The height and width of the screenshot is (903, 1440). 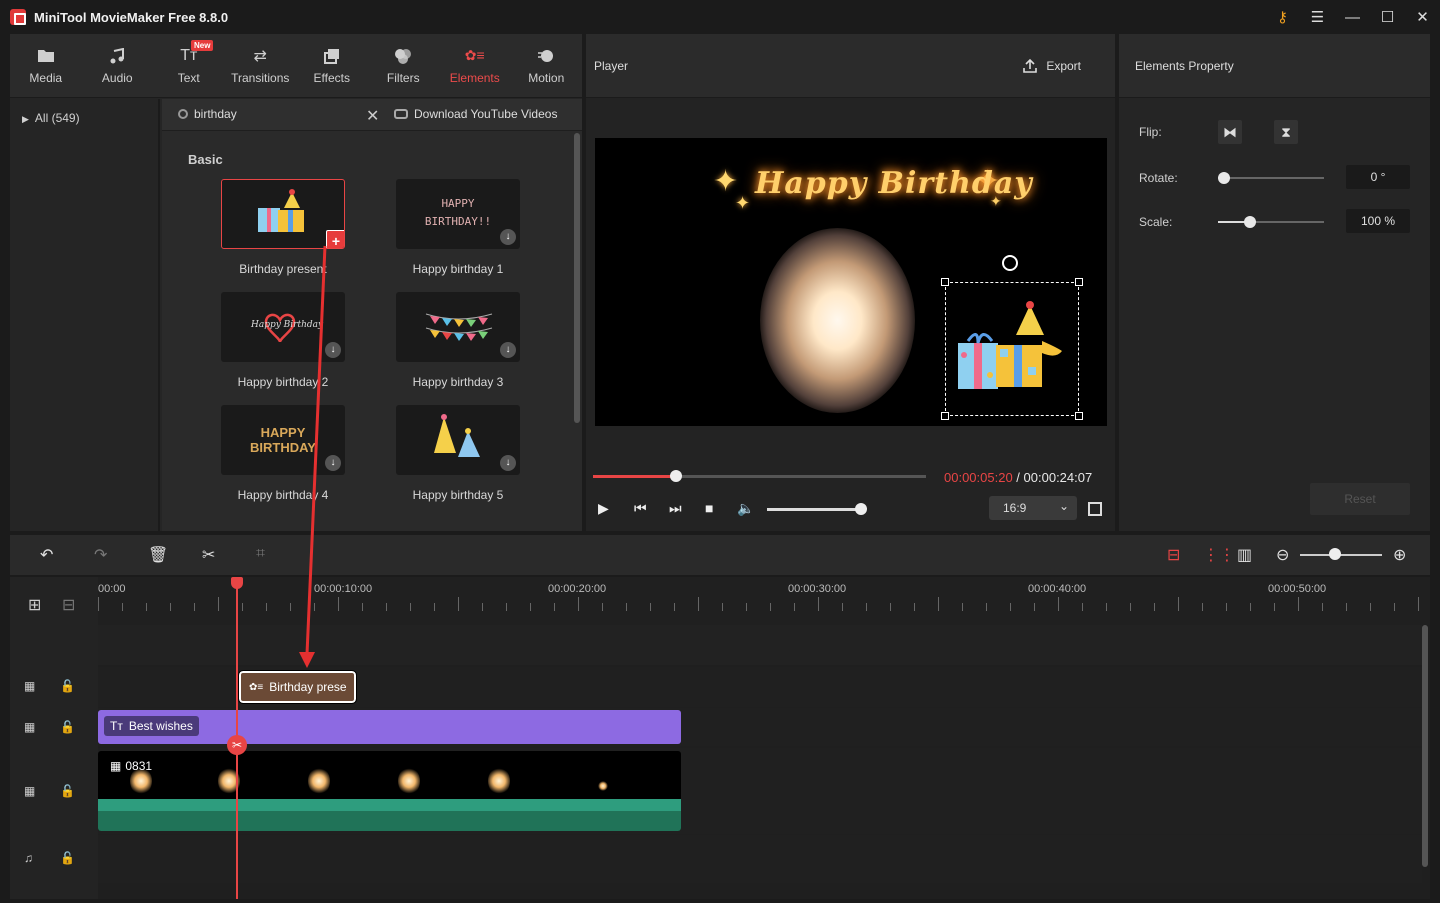 I want to click on close-icon: ✕, so click(x=1422, y=17).